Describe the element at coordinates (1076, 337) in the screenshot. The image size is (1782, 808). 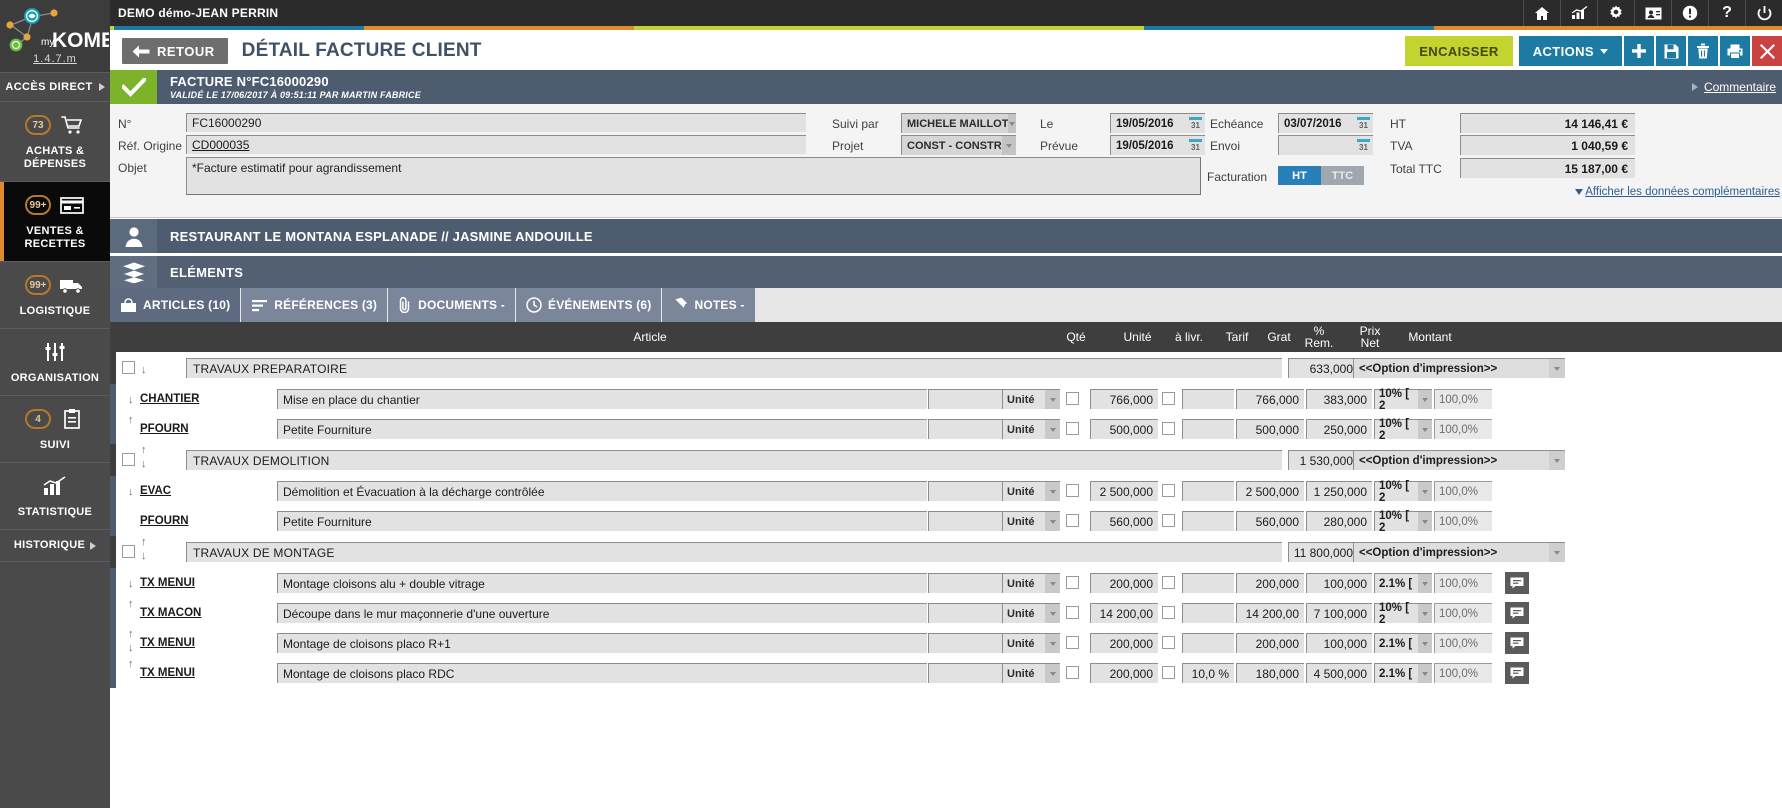
I see `col-qte: Qté` at that location.